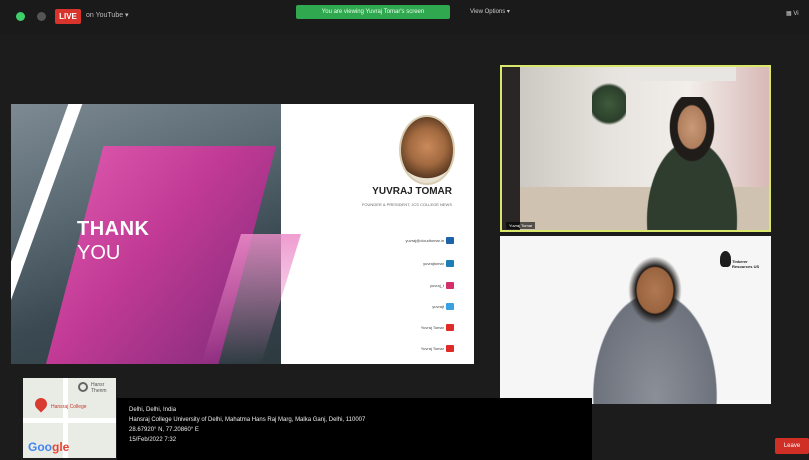 The image size is (809, 460). I want to click on instagram-icon, so click(450, 285).